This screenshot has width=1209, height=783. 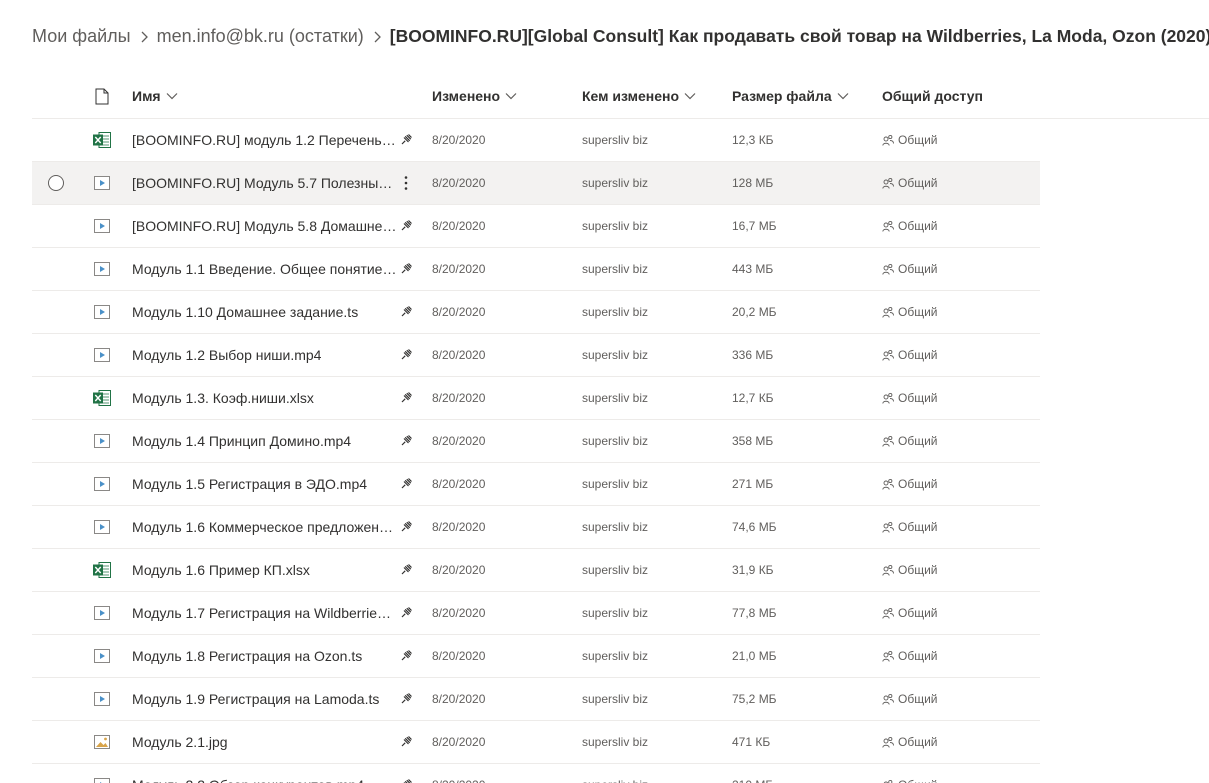 I want to click on file-name: Модуль 1.4 Принцип Домино.mp4, so click(x=241, y=441).